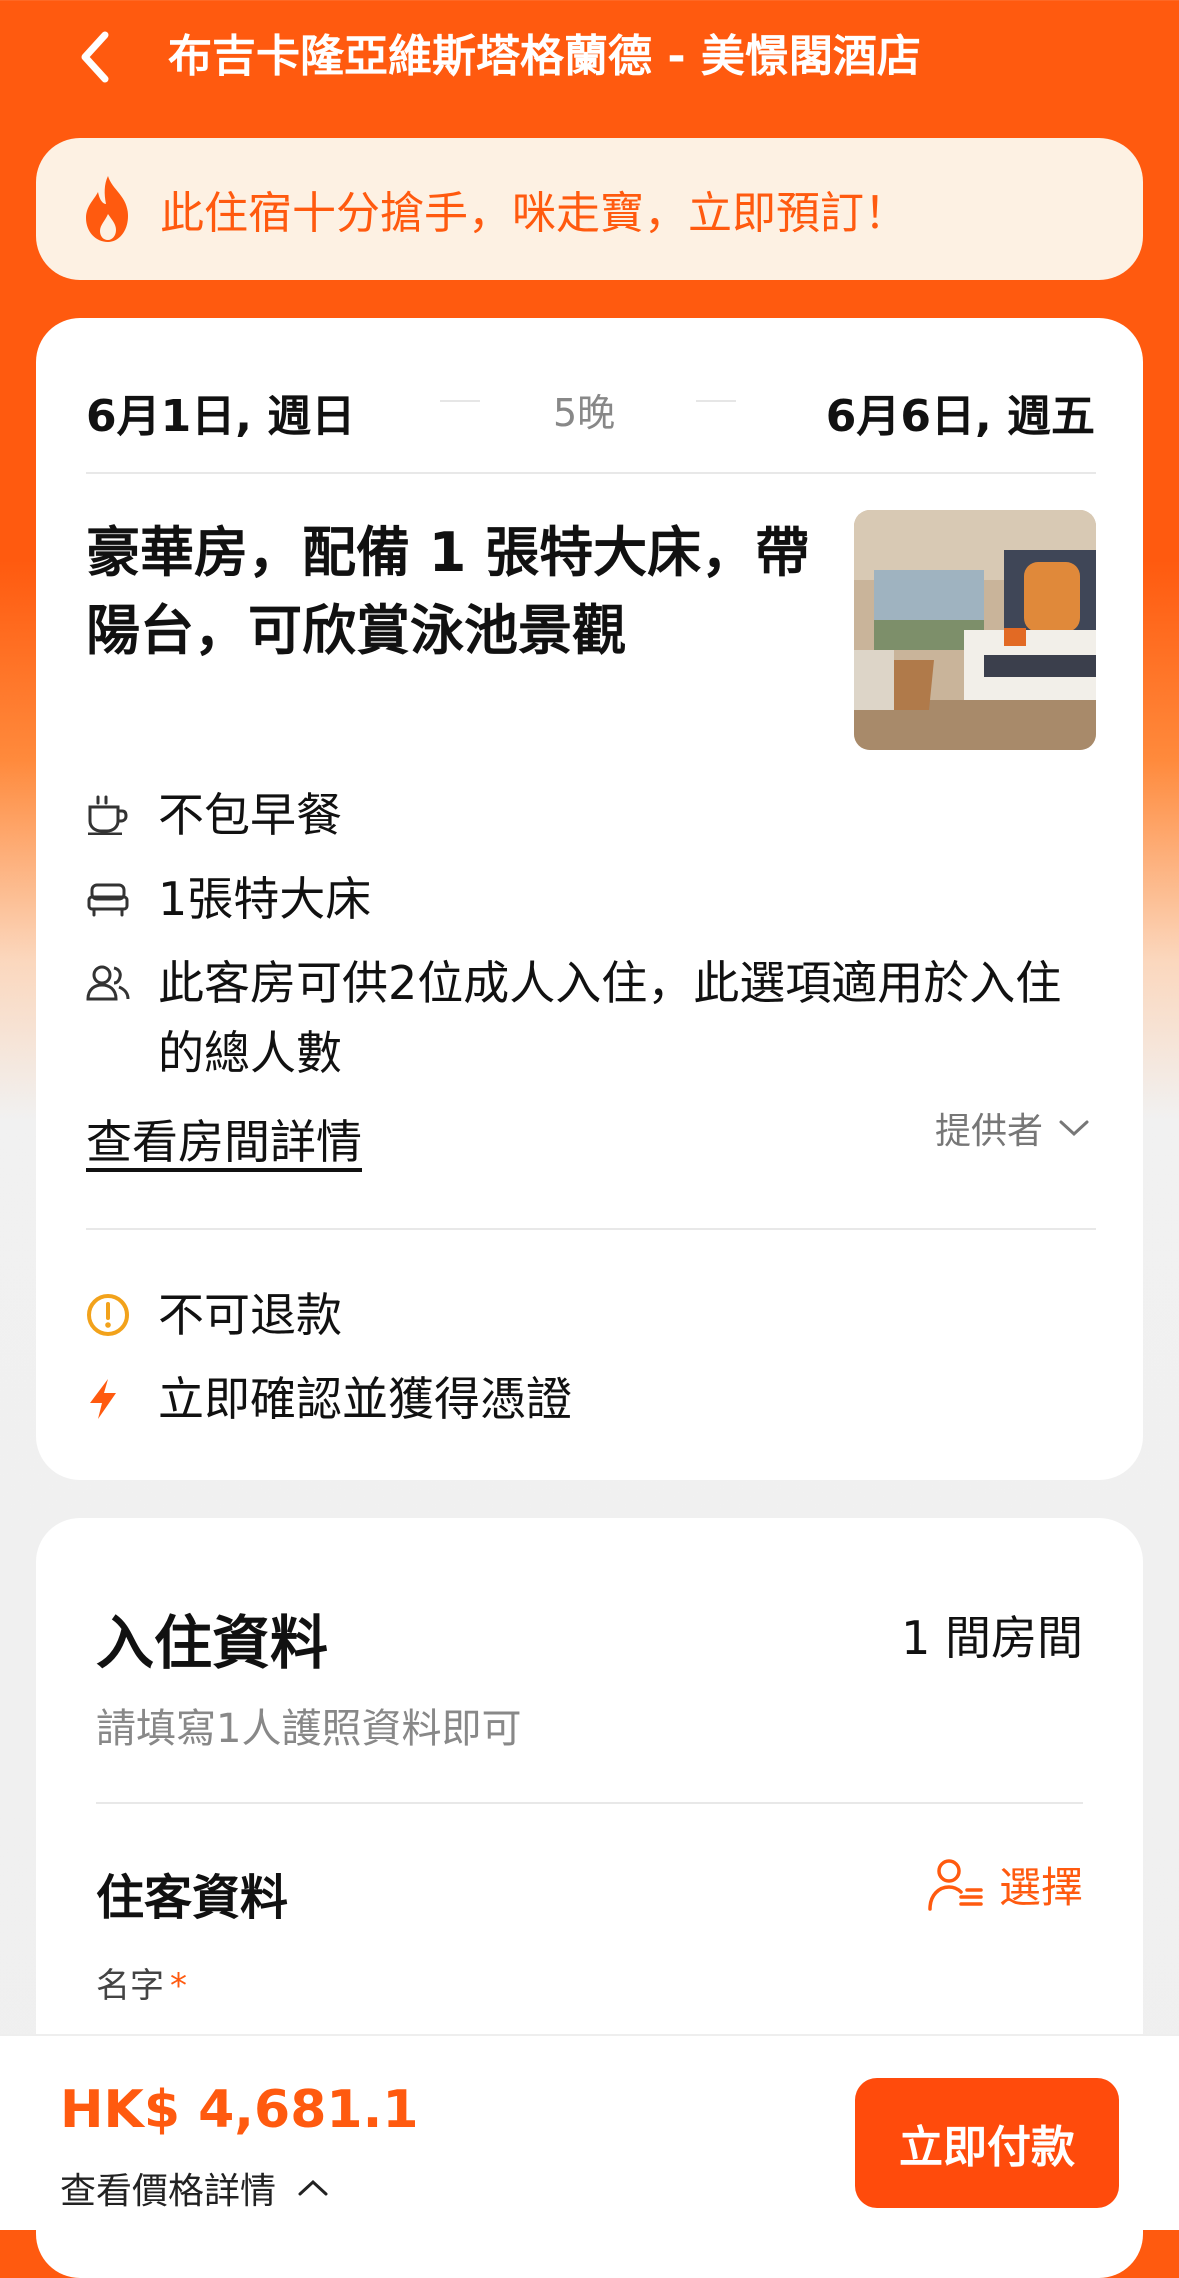  I want to click on room-photo, so click(975, 630).